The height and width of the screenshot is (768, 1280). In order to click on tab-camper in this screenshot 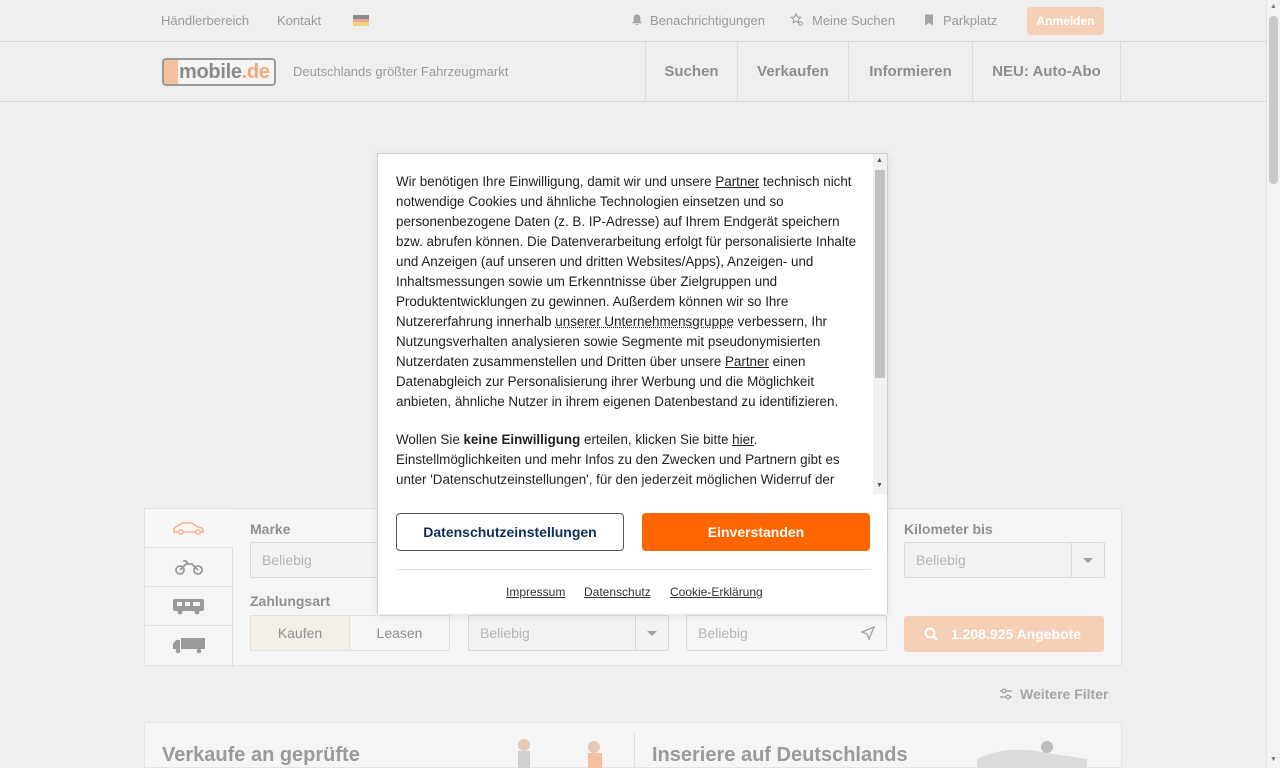, I will do `click(189, 606)`.